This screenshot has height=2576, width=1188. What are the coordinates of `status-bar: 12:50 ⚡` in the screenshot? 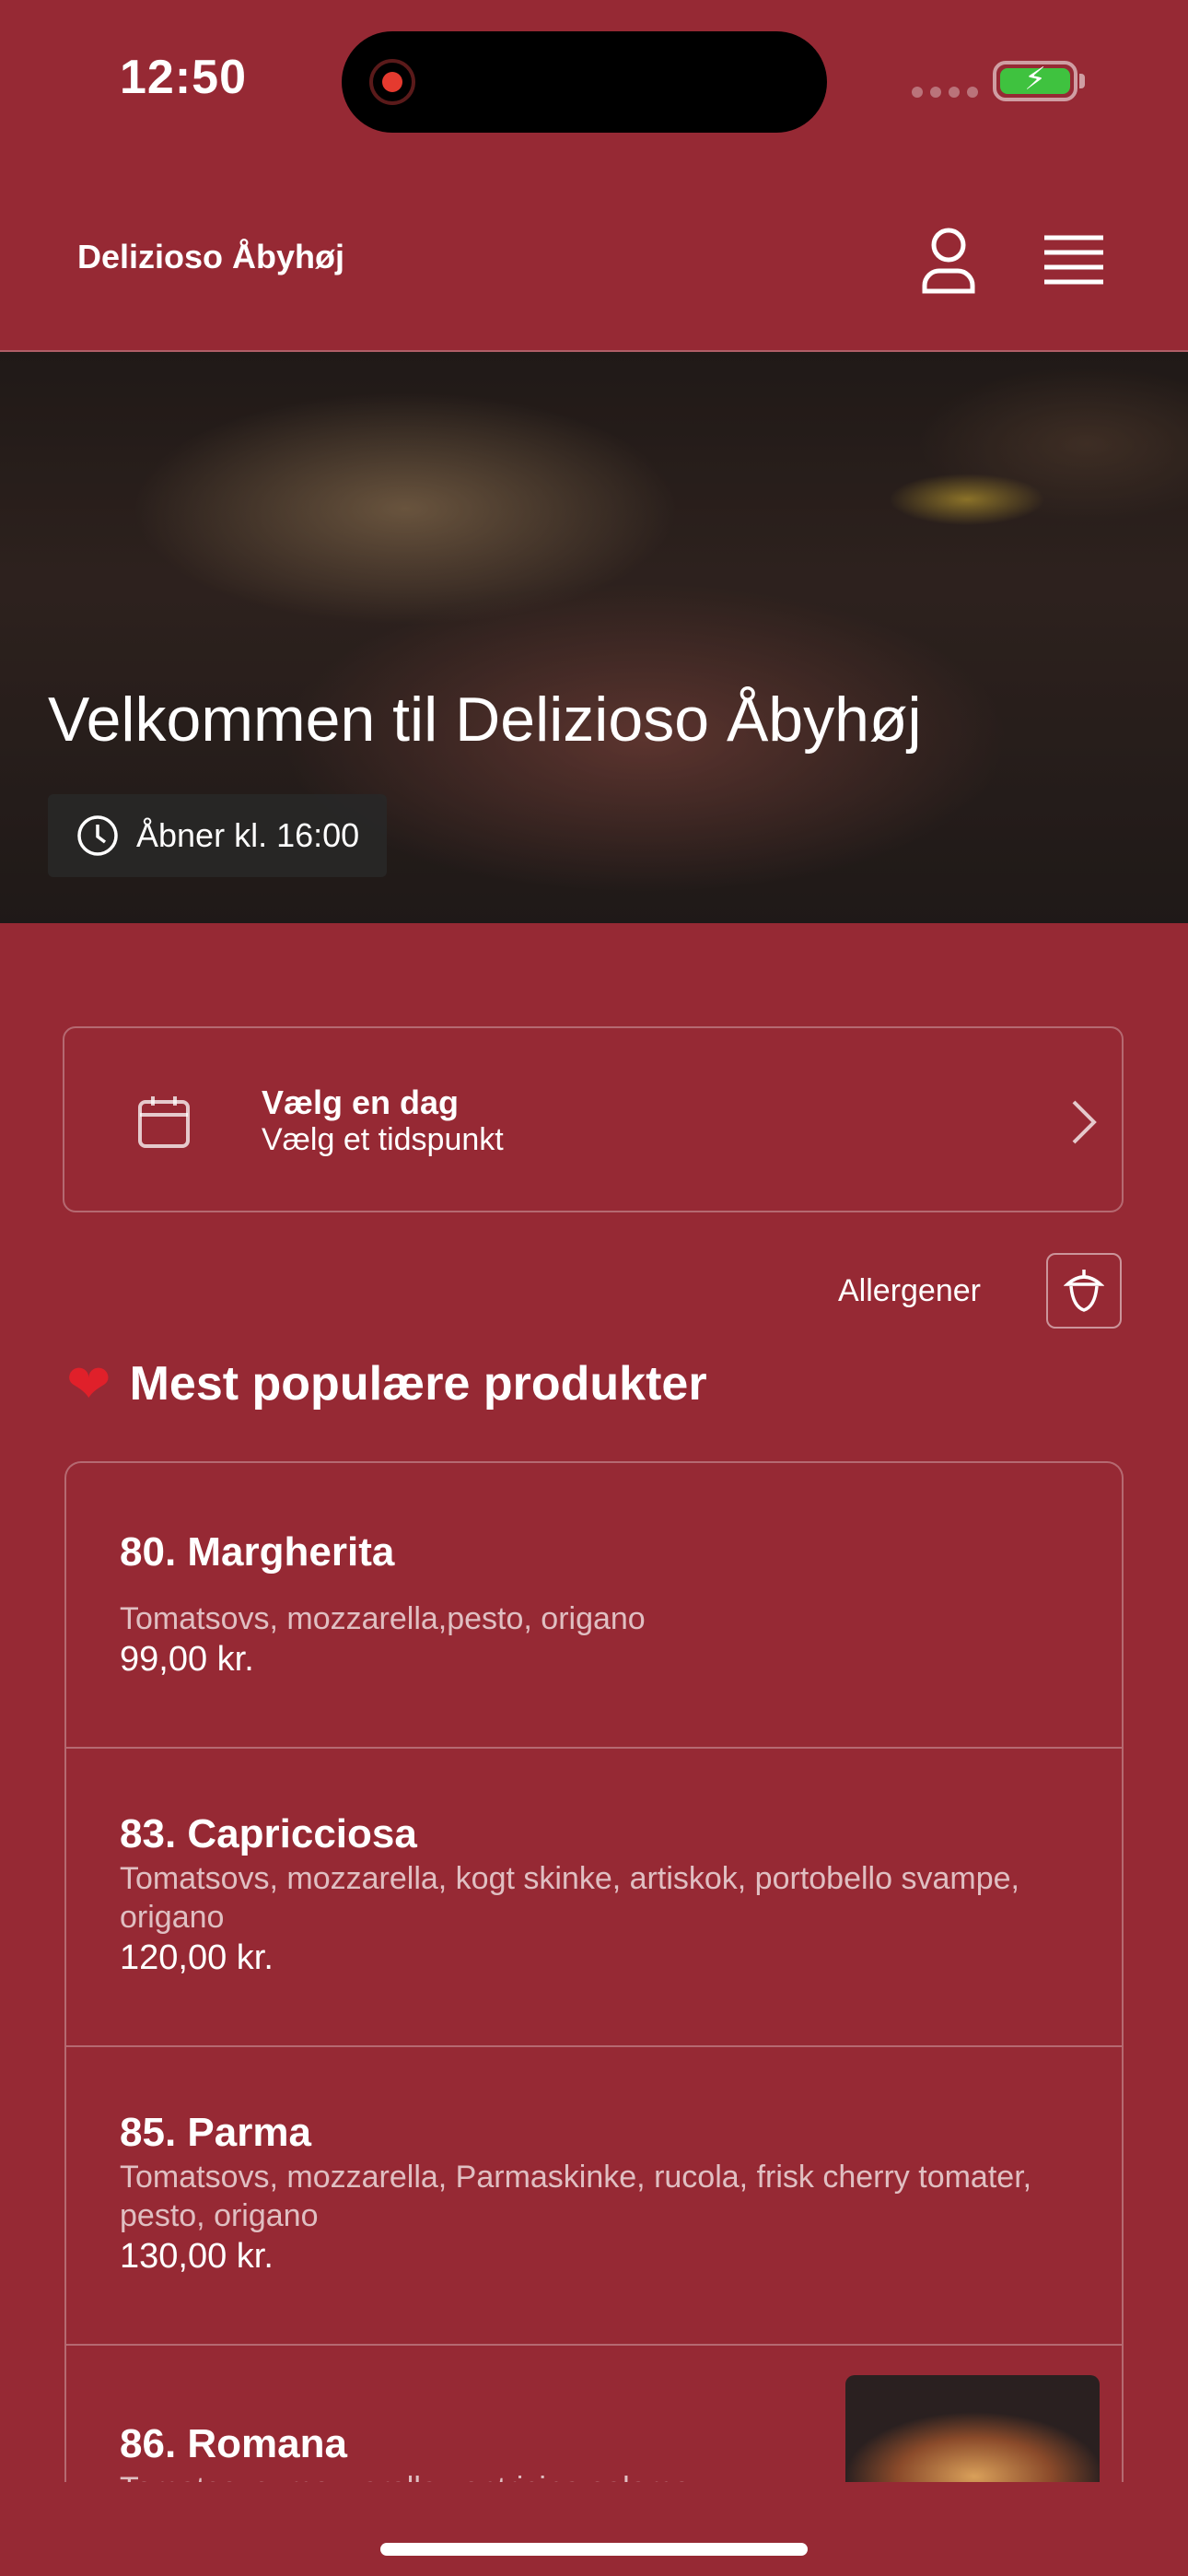 It's located at (594, 83).